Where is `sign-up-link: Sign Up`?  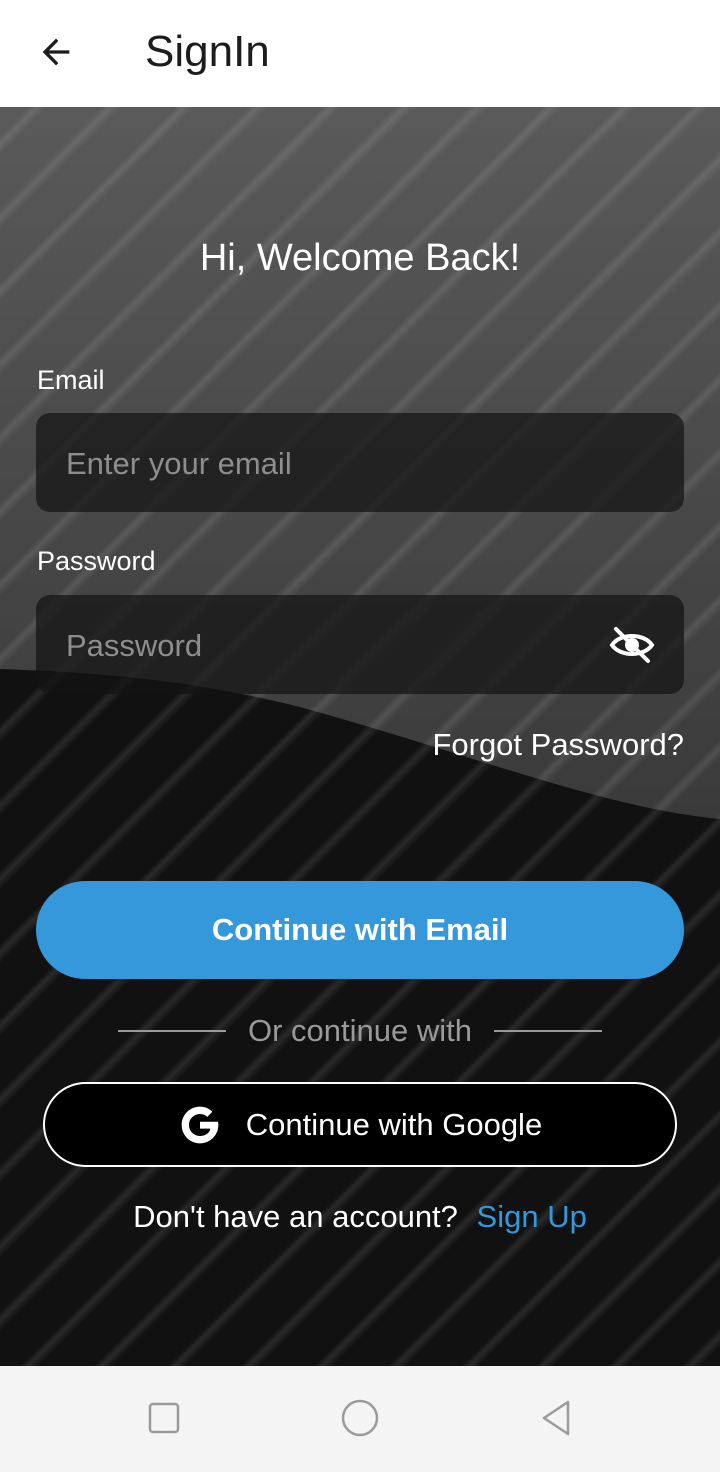 sign-up-link: Sign Up is located at coordinates (532, 1216).